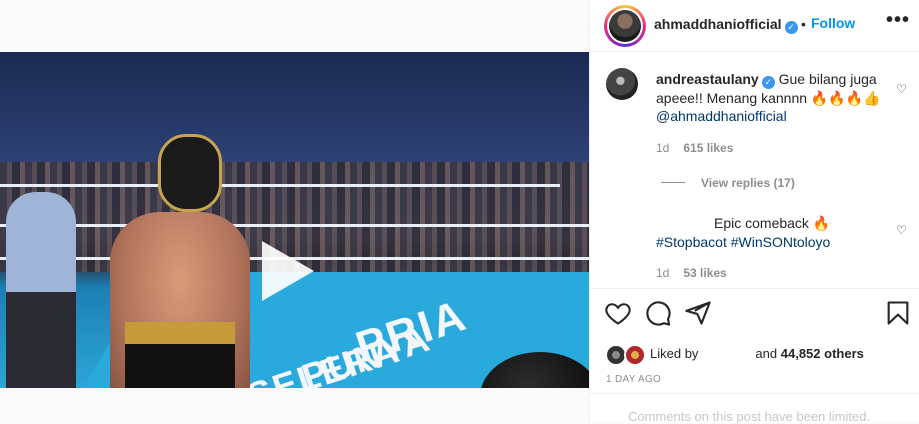 Image resolution: width=919 pixels, height=424 pixels. Describe the element at coordinates (754, 313) in the screenshot. I see `action-bar` at that location.